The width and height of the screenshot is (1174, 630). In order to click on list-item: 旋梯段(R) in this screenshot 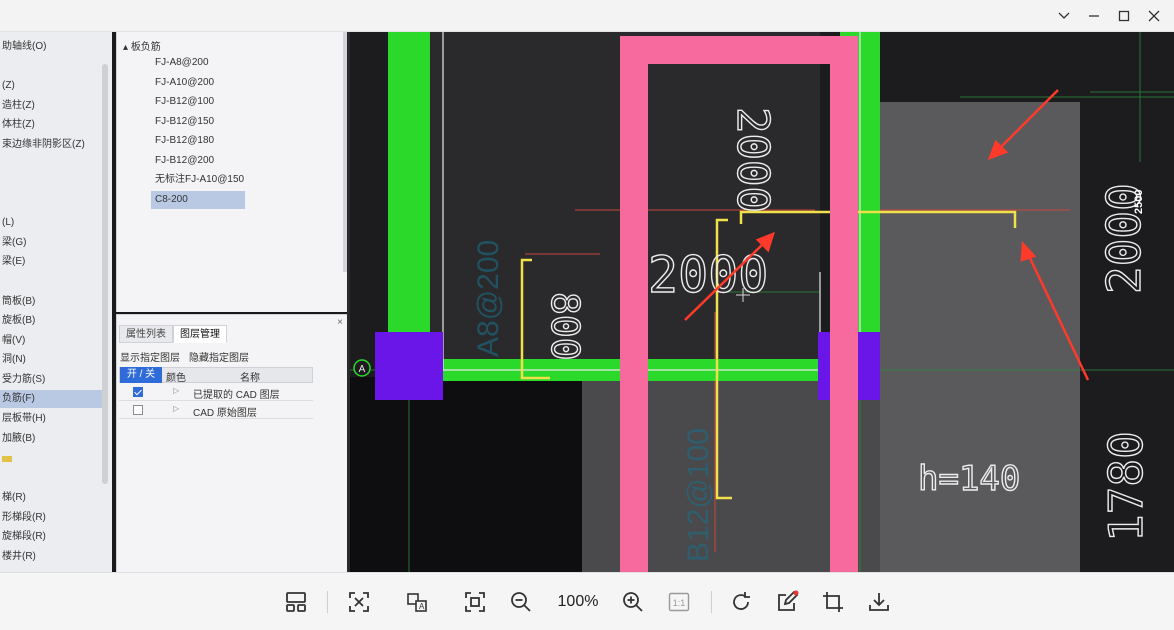, I will do `click(52, 537)`.